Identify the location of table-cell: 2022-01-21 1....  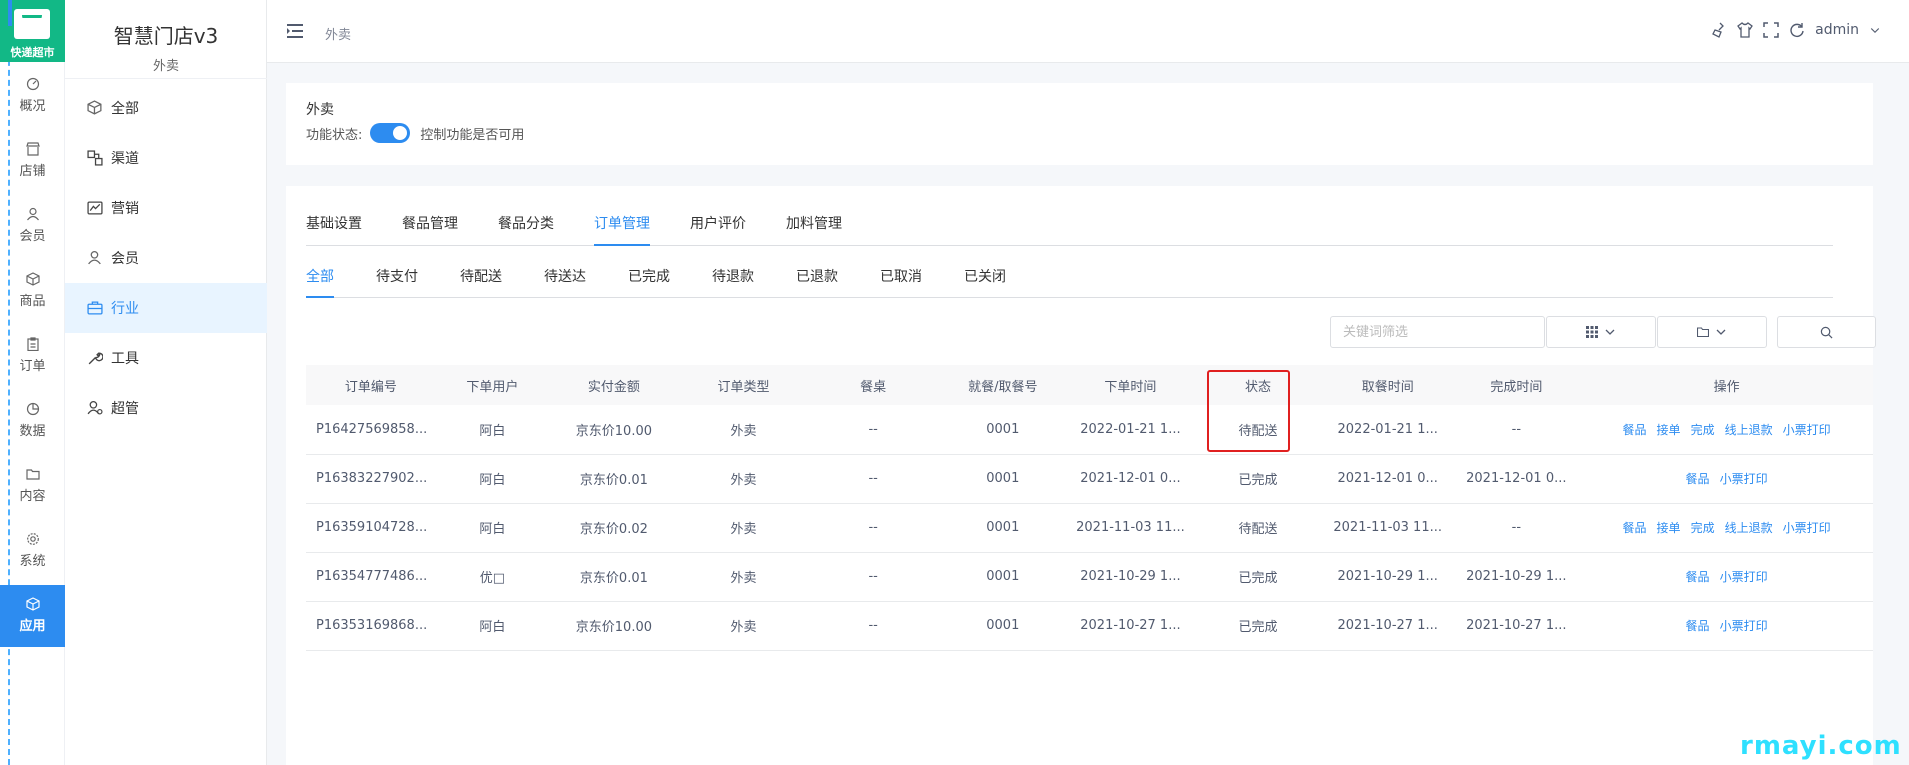
(1130, 430).